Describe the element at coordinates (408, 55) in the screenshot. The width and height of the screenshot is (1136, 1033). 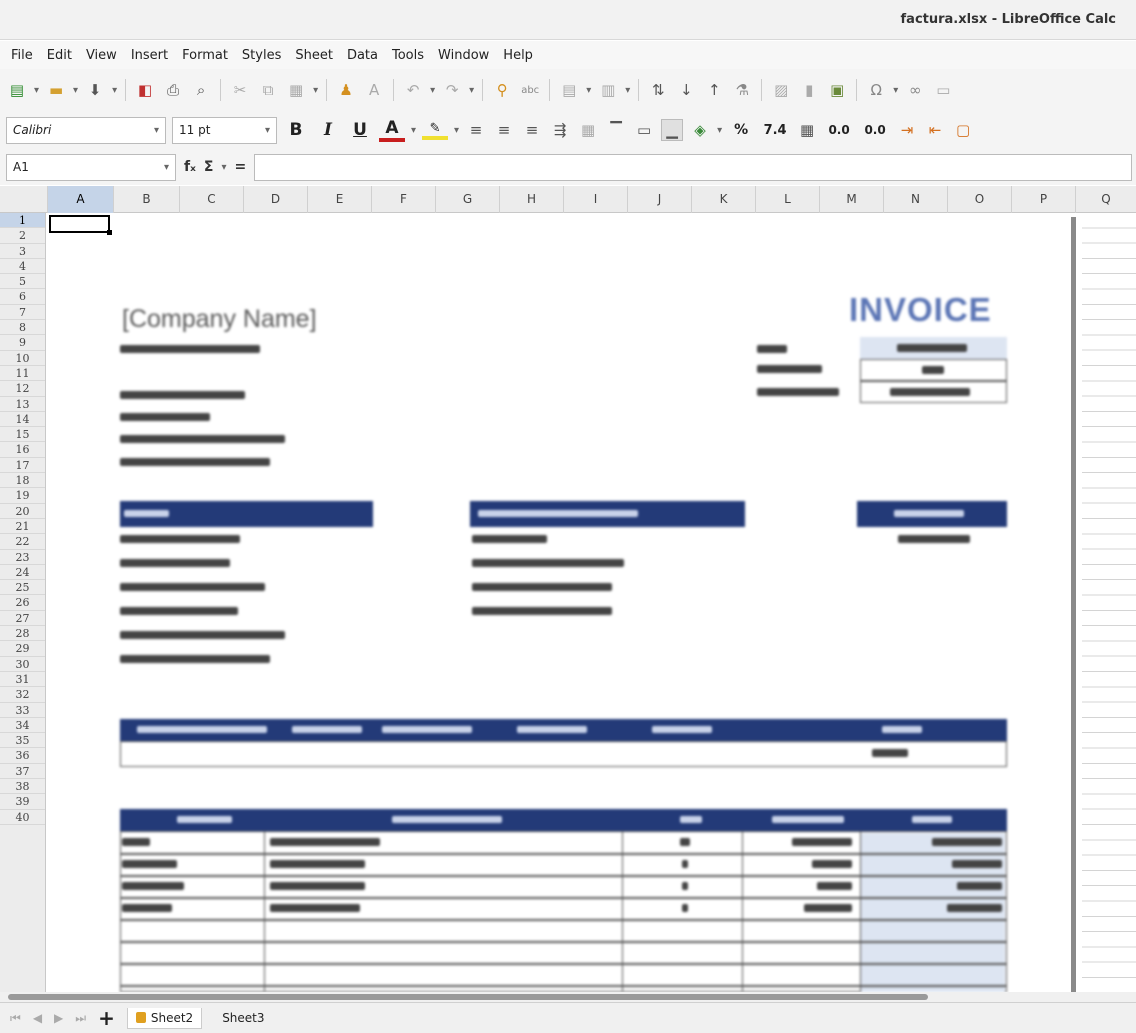
I see `menu-tools: Tools` at that location.